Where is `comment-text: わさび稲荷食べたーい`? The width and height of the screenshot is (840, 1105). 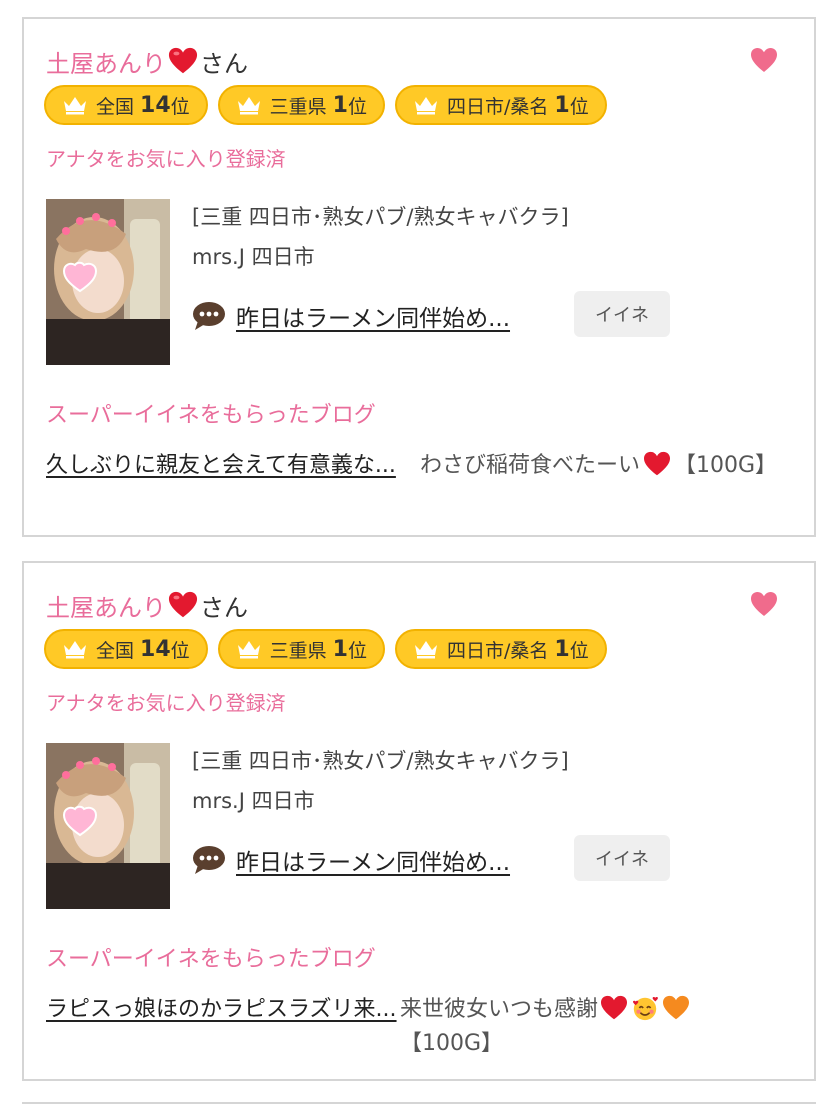 comment-text: わさび稲荷食べたーい is located at coordinates (530, 465).